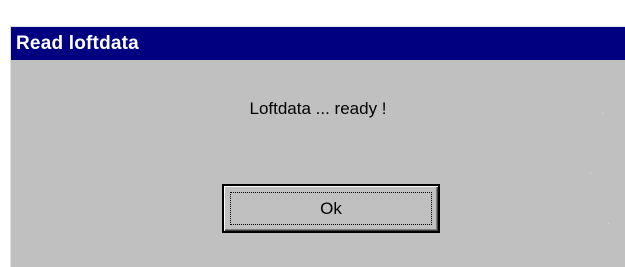 Image resolution: width=625 pixels, height=267 pixels. I want to click on titlebar: Read loftdata, so click(318, 43).